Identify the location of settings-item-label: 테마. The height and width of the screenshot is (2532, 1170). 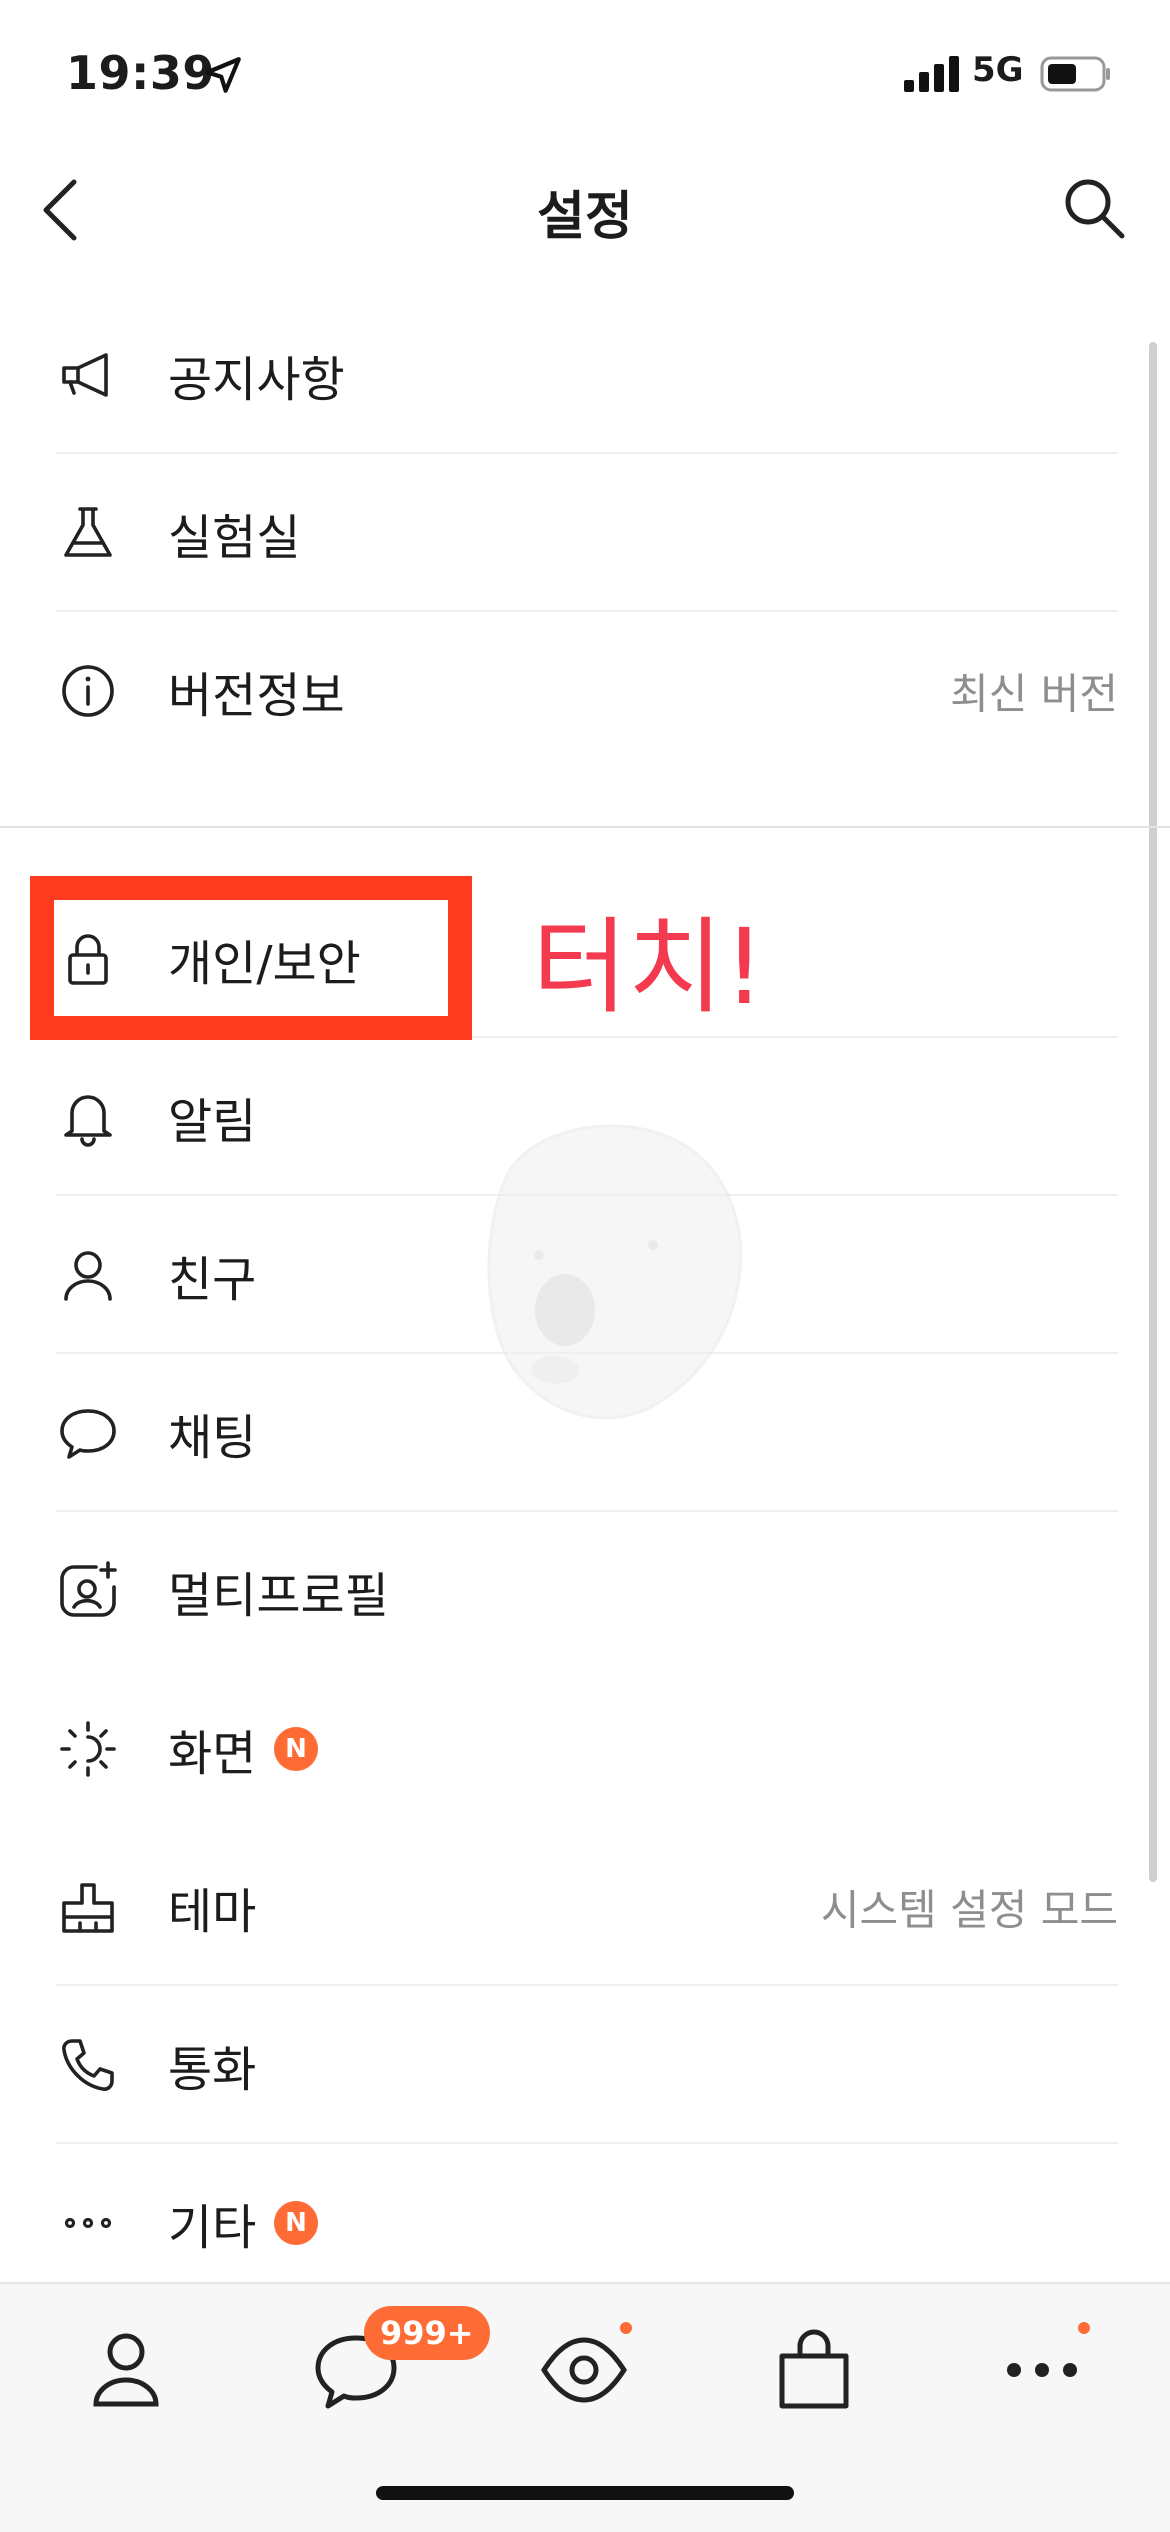
(212, 1912).